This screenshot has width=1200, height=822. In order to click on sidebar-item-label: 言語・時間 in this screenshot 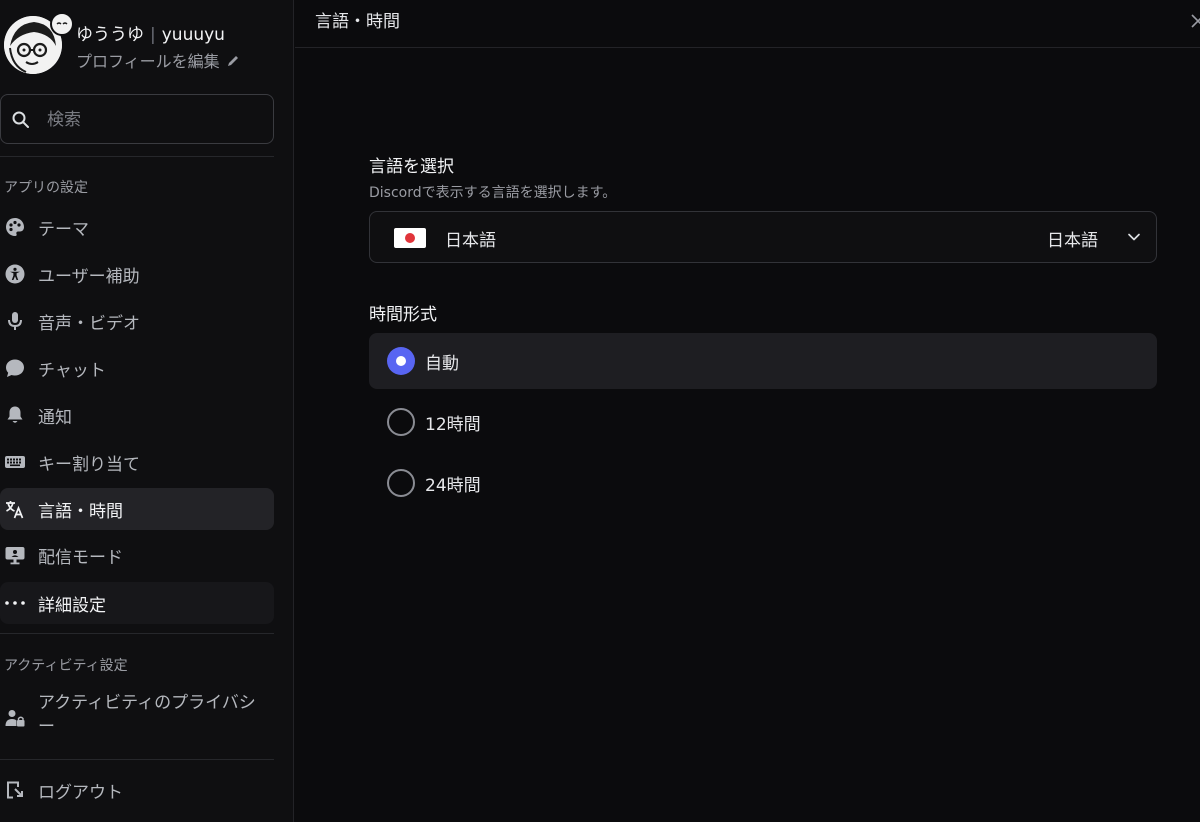, I will do `click(80, 512)`.